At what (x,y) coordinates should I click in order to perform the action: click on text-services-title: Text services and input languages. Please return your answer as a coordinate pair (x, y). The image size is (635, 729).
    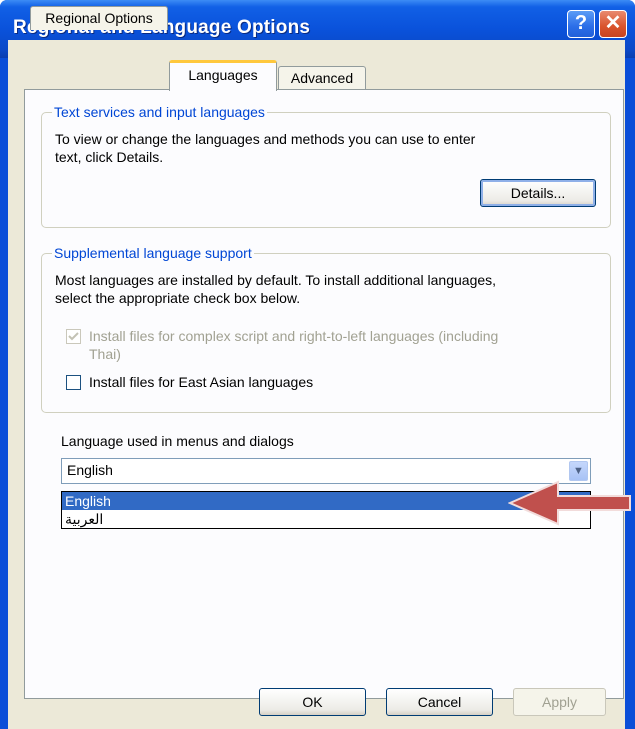
    Looking at the image, I should click on (159, 112).